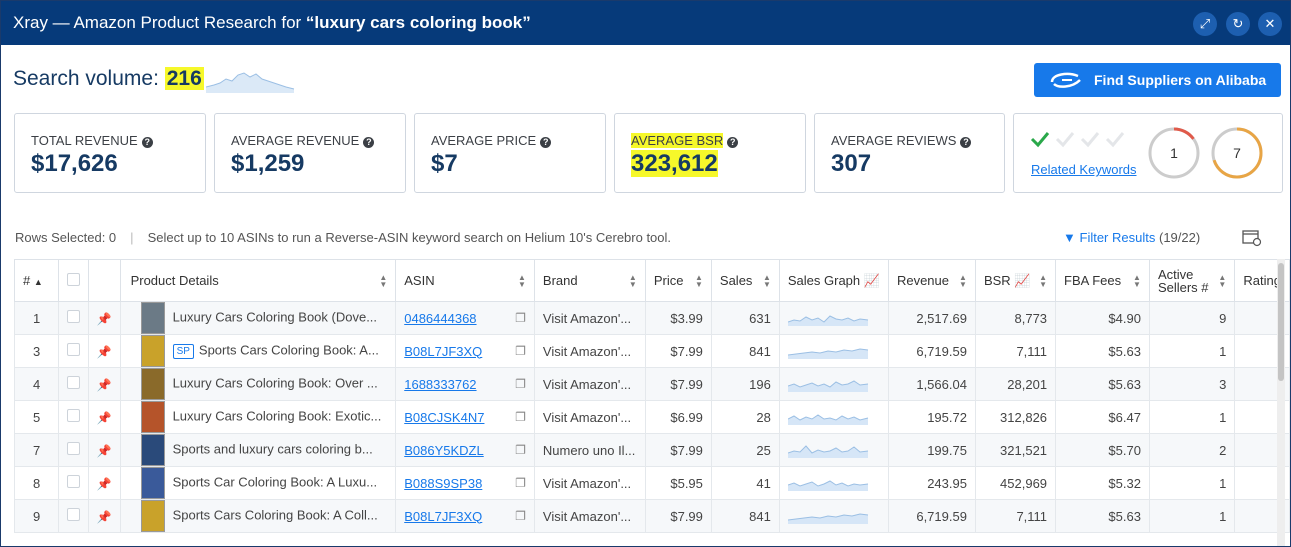 The width and height of the screenshot is (1291, 547). Describe the element at coordinates (465, 318) in the screenshot. I see `asin-cell: 0486444368 ❐` at that location.